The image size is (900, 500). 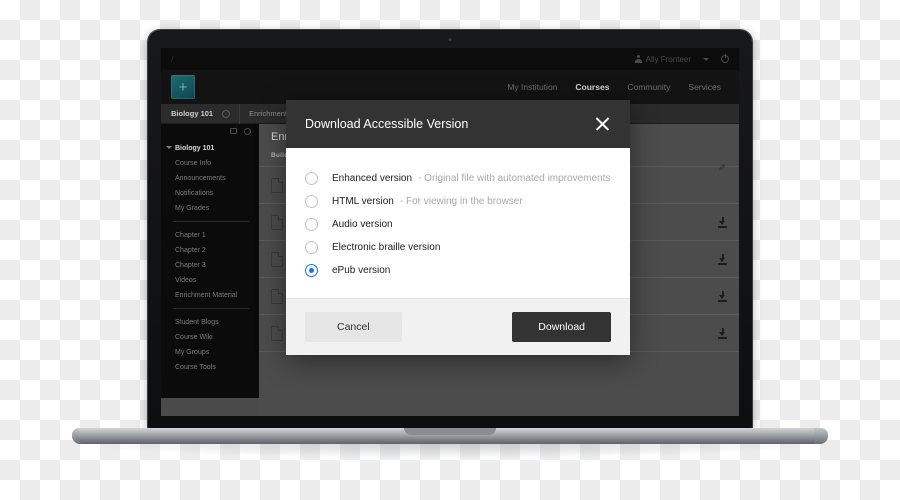 What do you see at coordinates (461, 201) in the screenshot?
I see `option-description: - For viewing in the browser` at bounding box center [461, 201].